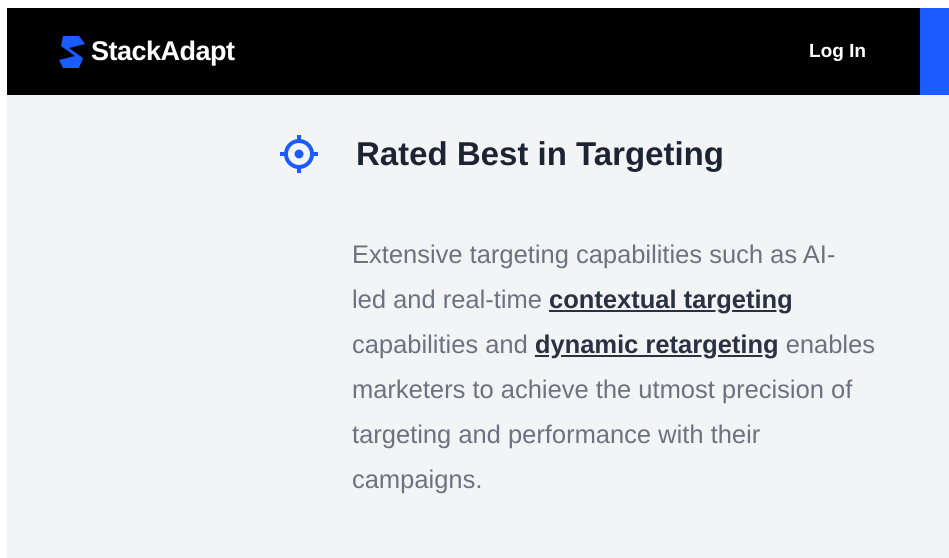 Image resolution: width=949 pixels, height=558 pixels. What do you see at coordinates (72, 52) in the screenshot?
I see `logo-icon` at bounding box center [72, 52].